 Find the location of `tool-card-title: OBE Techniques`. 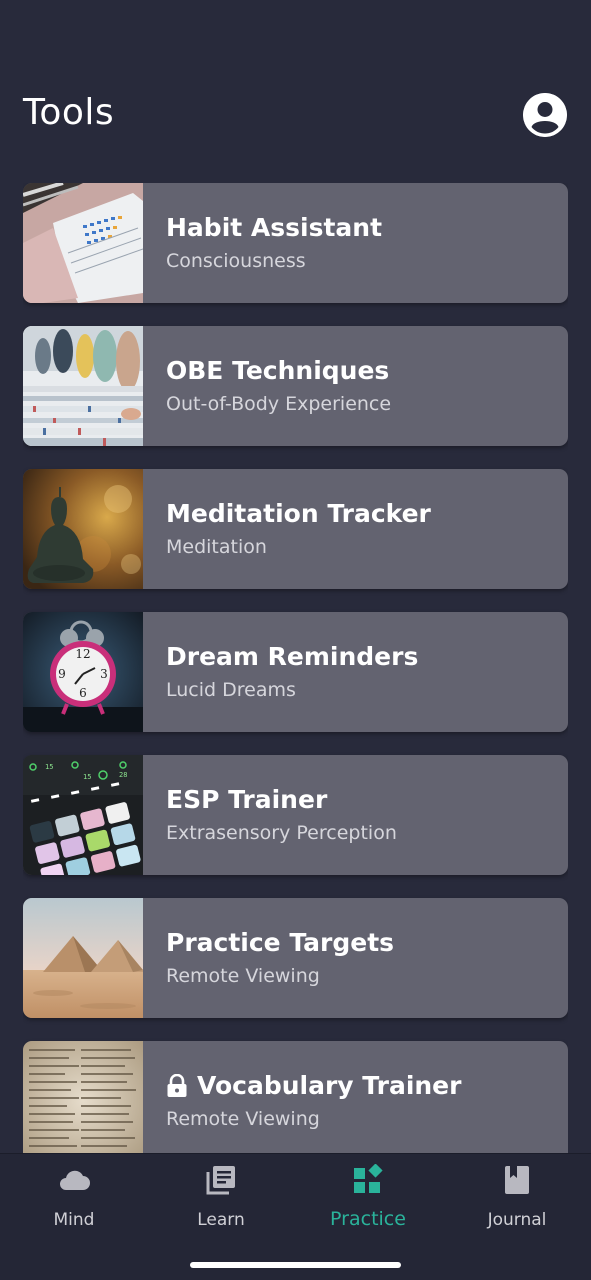

tool-card-title: OBE Techniques is located at coordinates (278, 370).